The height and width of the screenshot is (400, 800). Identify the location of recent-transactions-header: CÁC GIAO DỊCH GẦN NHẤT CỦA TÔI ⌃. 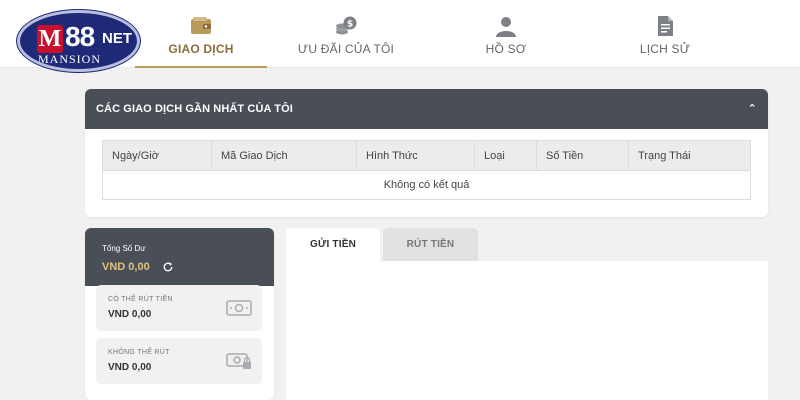
(426, 109).